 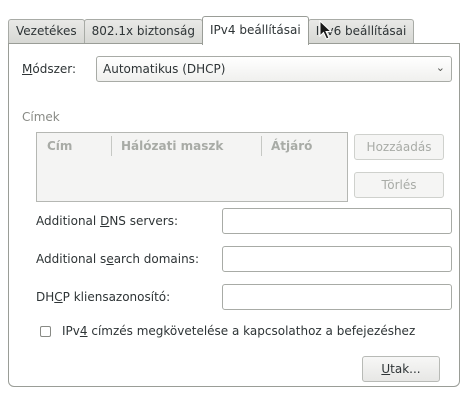 I want to click on search-domains-input, so click(x=337, y=259).